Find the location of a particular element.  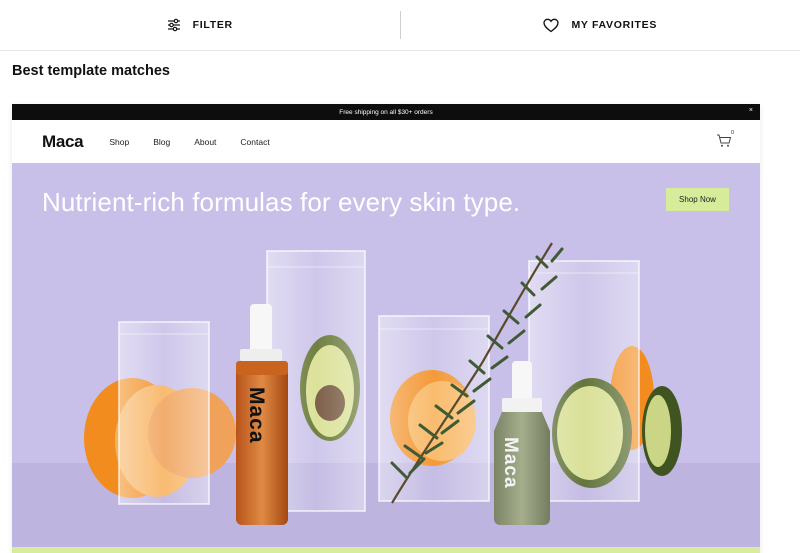

announcement-text: Free shipping on all $30+ orders is located at coordinates (386, 112).